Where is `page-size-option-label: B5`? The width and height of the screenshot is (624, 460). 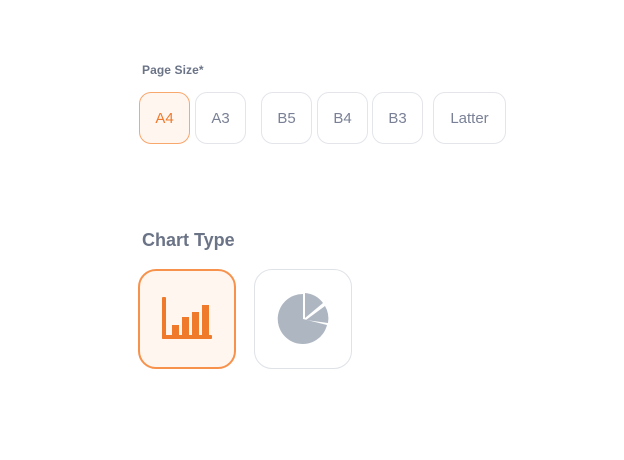 page-size-option-label: B5 is located at coordinates (286, 118).